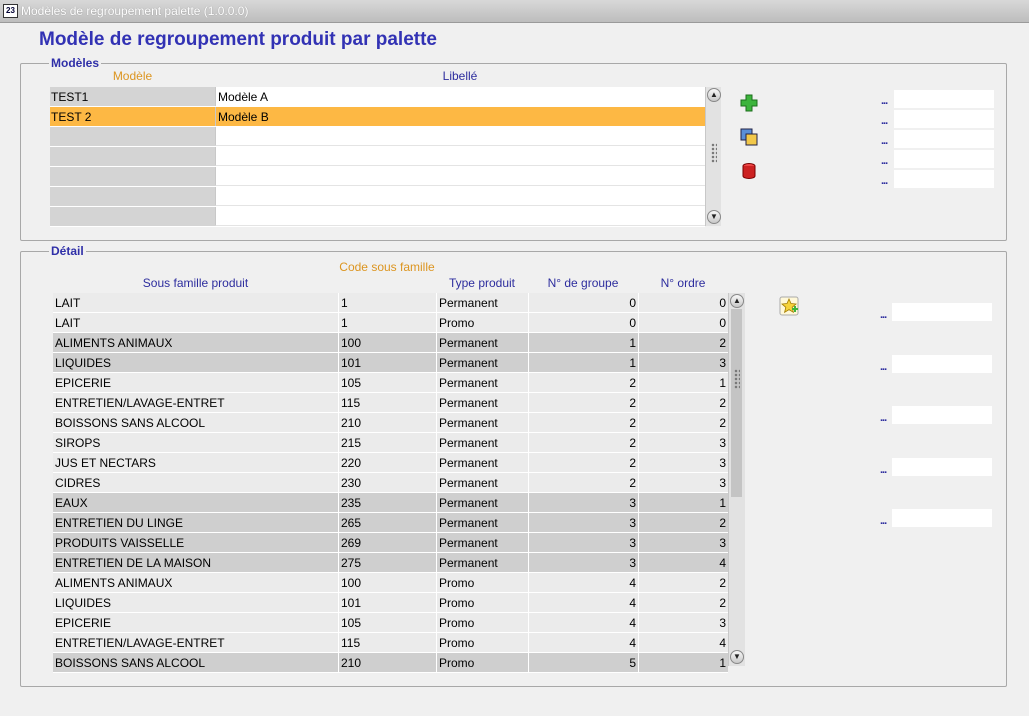  What do you see at coordinates (132, 116) in the screenshot?
I see `model-code-cell: TEST 2` at bounding box center [132, 116].